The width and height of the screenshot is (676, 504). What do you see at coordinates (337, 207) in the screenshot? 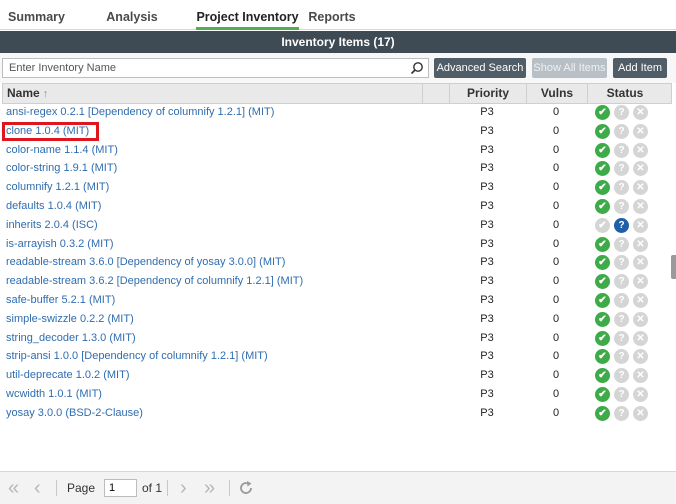
I see `table-row: defaults 1.0.4 (MIT) P3 0 ✔? ✕` at bounding box center [337, 207].